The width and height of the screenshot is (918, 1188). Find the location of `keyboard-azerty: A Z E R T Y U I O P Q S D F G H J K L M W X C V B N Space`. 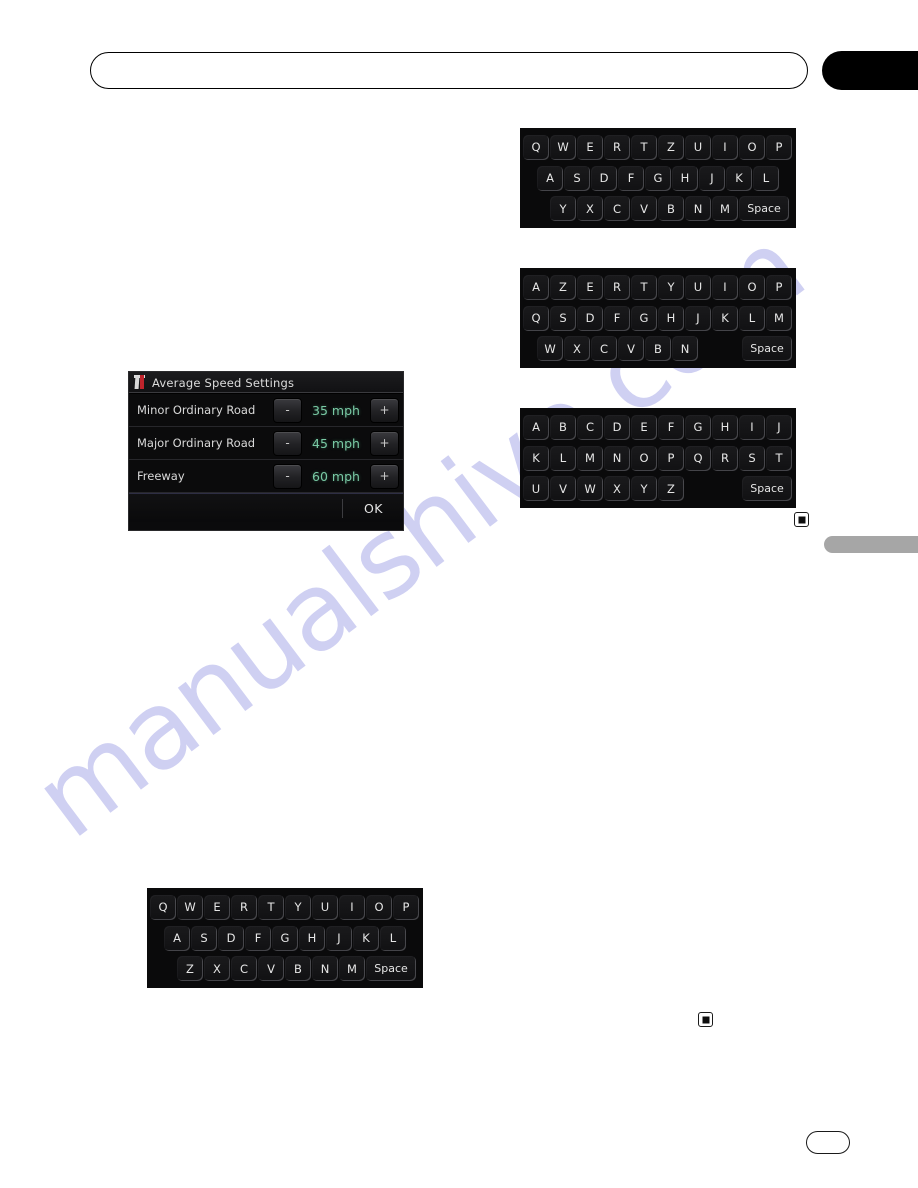

keyboard-azerty: A Z E R T Y U I O P Q S D F G H J K L M W X C V B N Space is located at coordinates (658, 318).